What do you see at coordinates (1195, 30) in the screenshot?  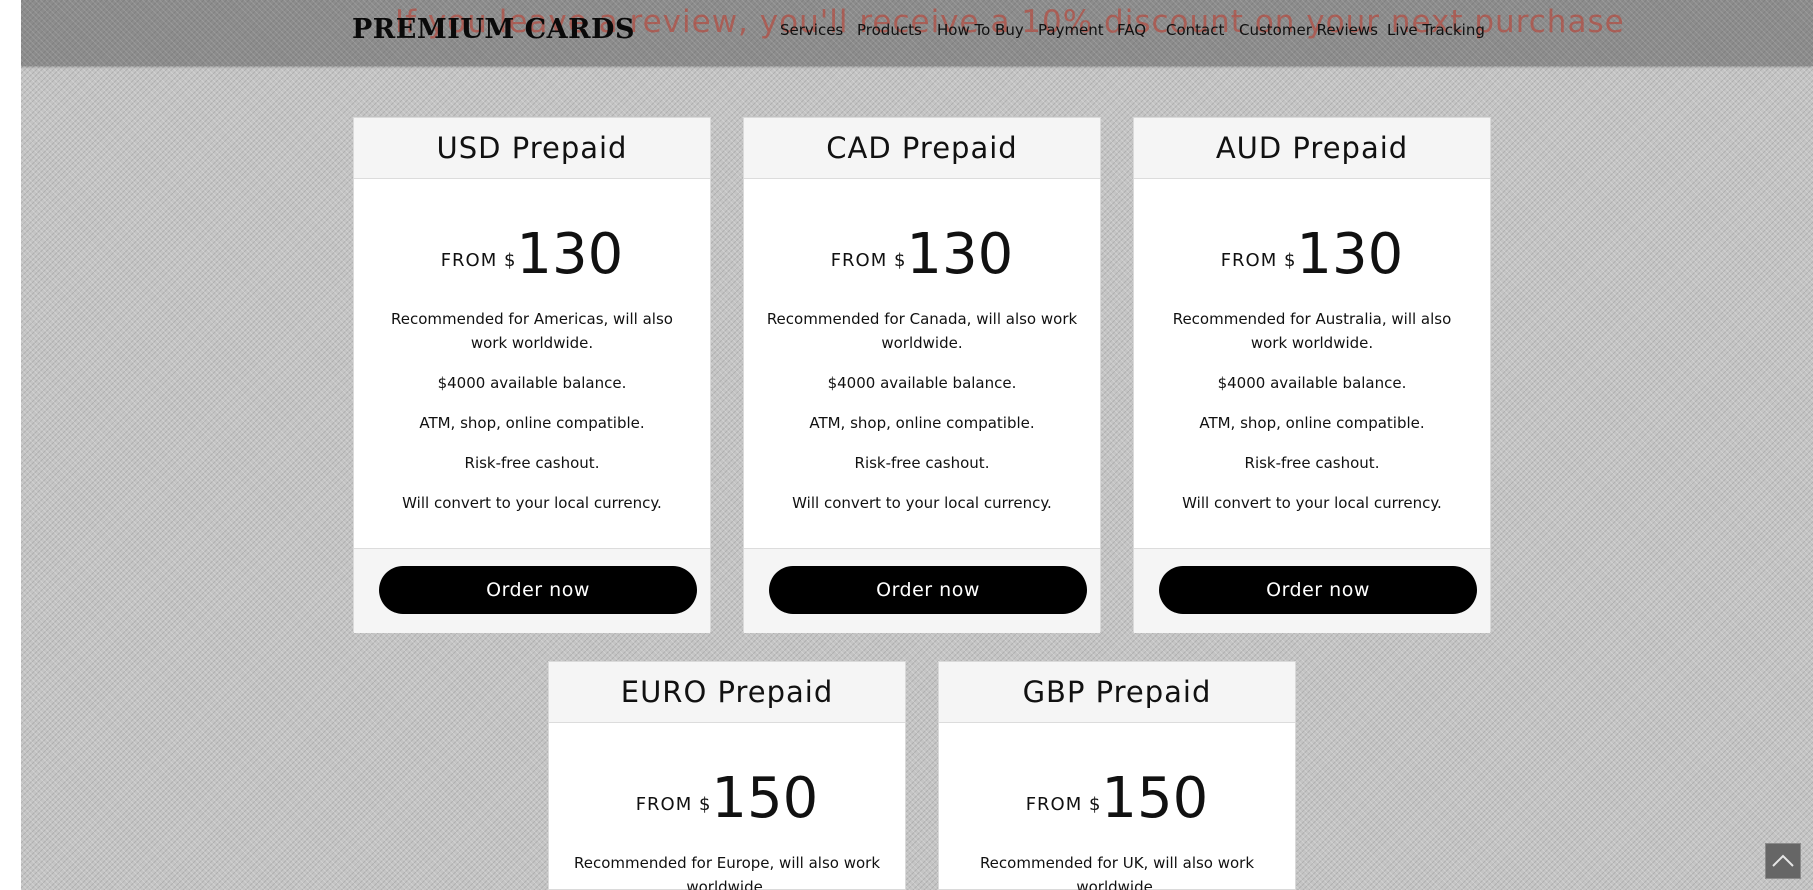 I see `nav-contact: Contact` at bounding box center [1195, 30].